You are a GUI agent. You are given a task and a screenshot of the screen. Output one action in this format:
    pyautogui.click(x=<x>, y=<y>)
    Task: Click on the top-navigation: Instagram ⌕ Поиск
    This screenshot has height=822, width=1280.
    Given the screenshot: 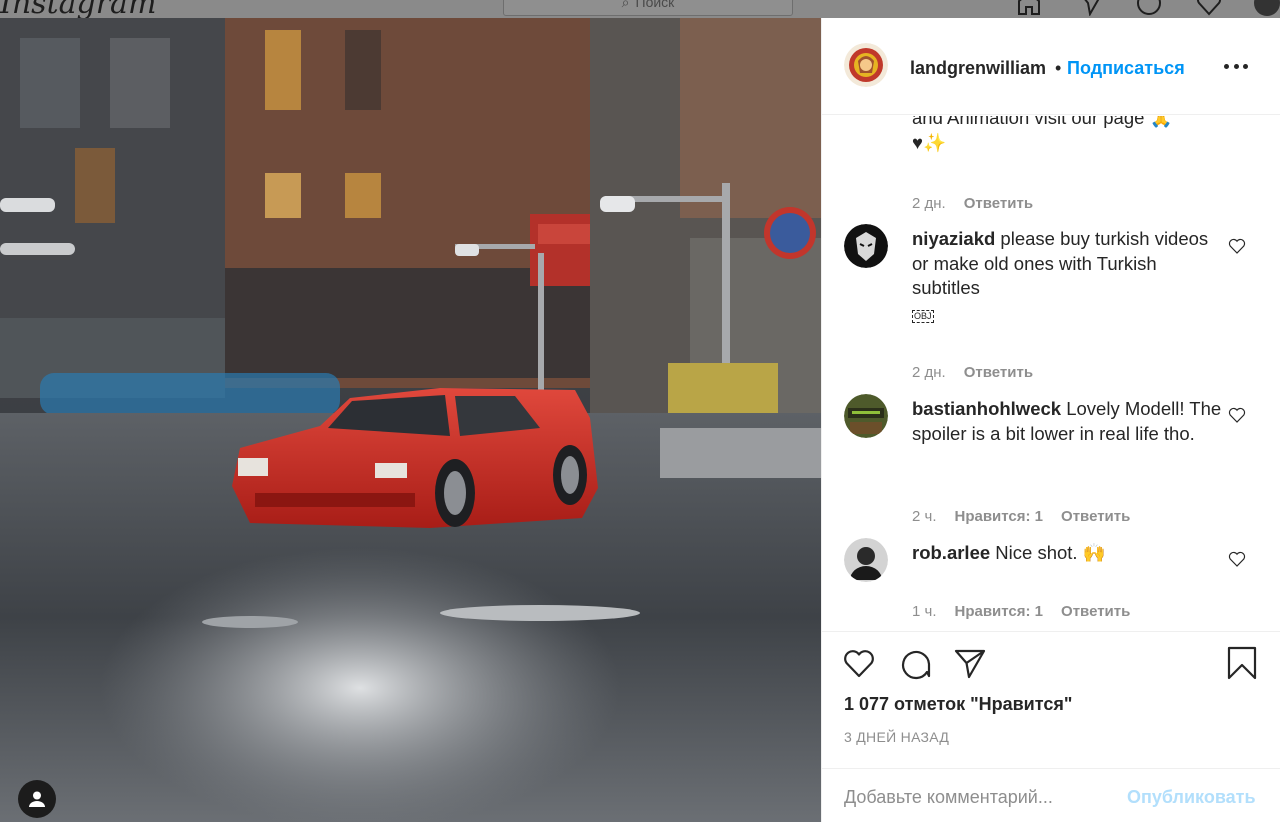 What is the action you would take?
    pyautogui.click(x=640, y=9)
    